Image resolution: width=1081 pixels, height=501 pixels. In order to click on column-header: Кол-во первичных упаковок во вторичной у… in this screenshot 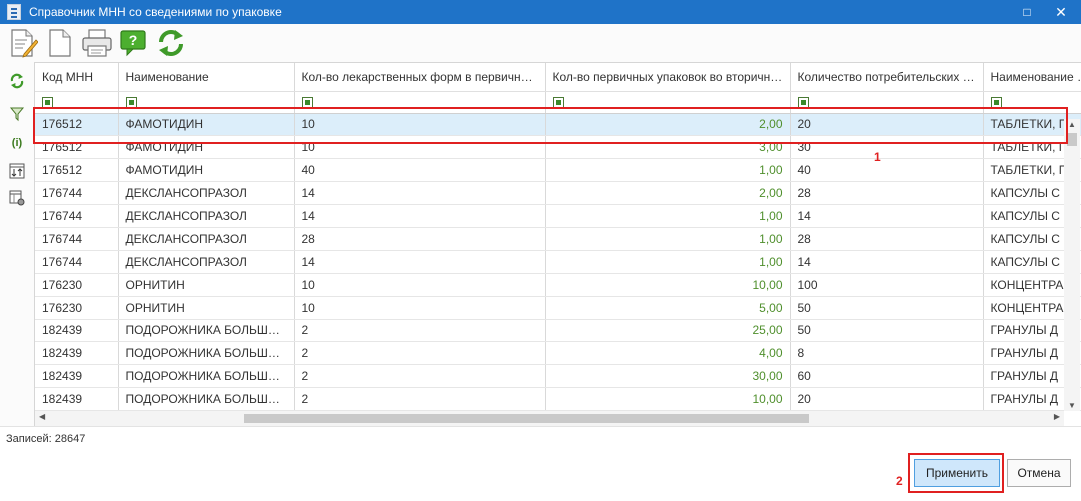, I will do `click(668, 77)`.